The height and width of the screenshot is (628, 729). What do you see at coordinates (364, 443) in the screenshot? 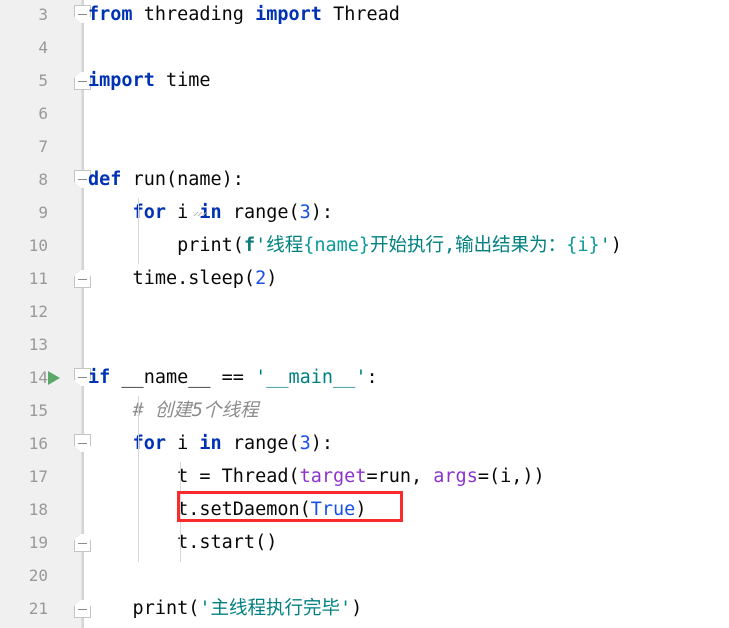
I see `code-line: 16 for i in range(3):` at bounding box center [364, 443].